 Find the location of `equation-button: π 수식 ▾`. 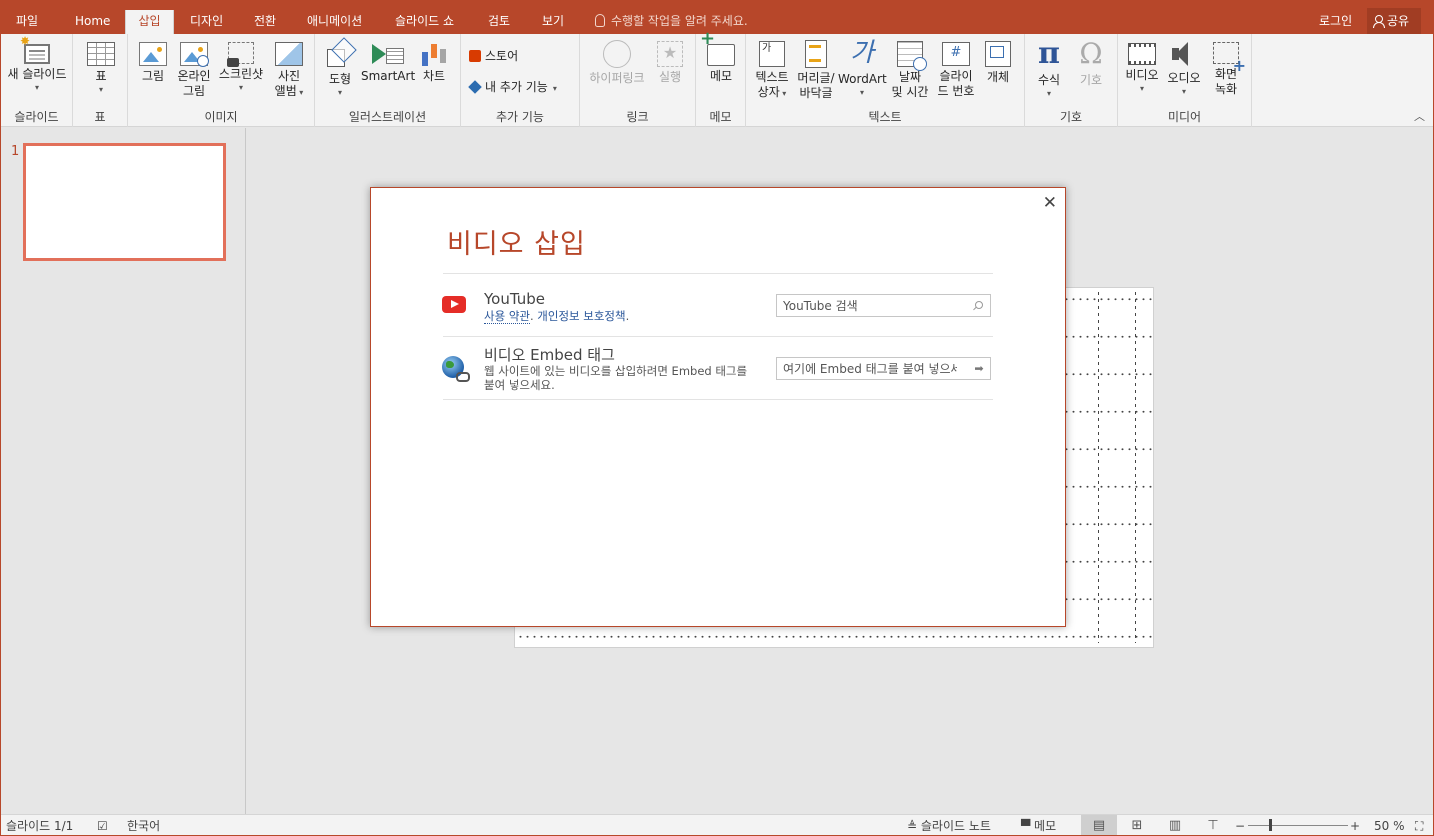

equation-button: π 수식 ▾ is located at coordinates (1049, 68).